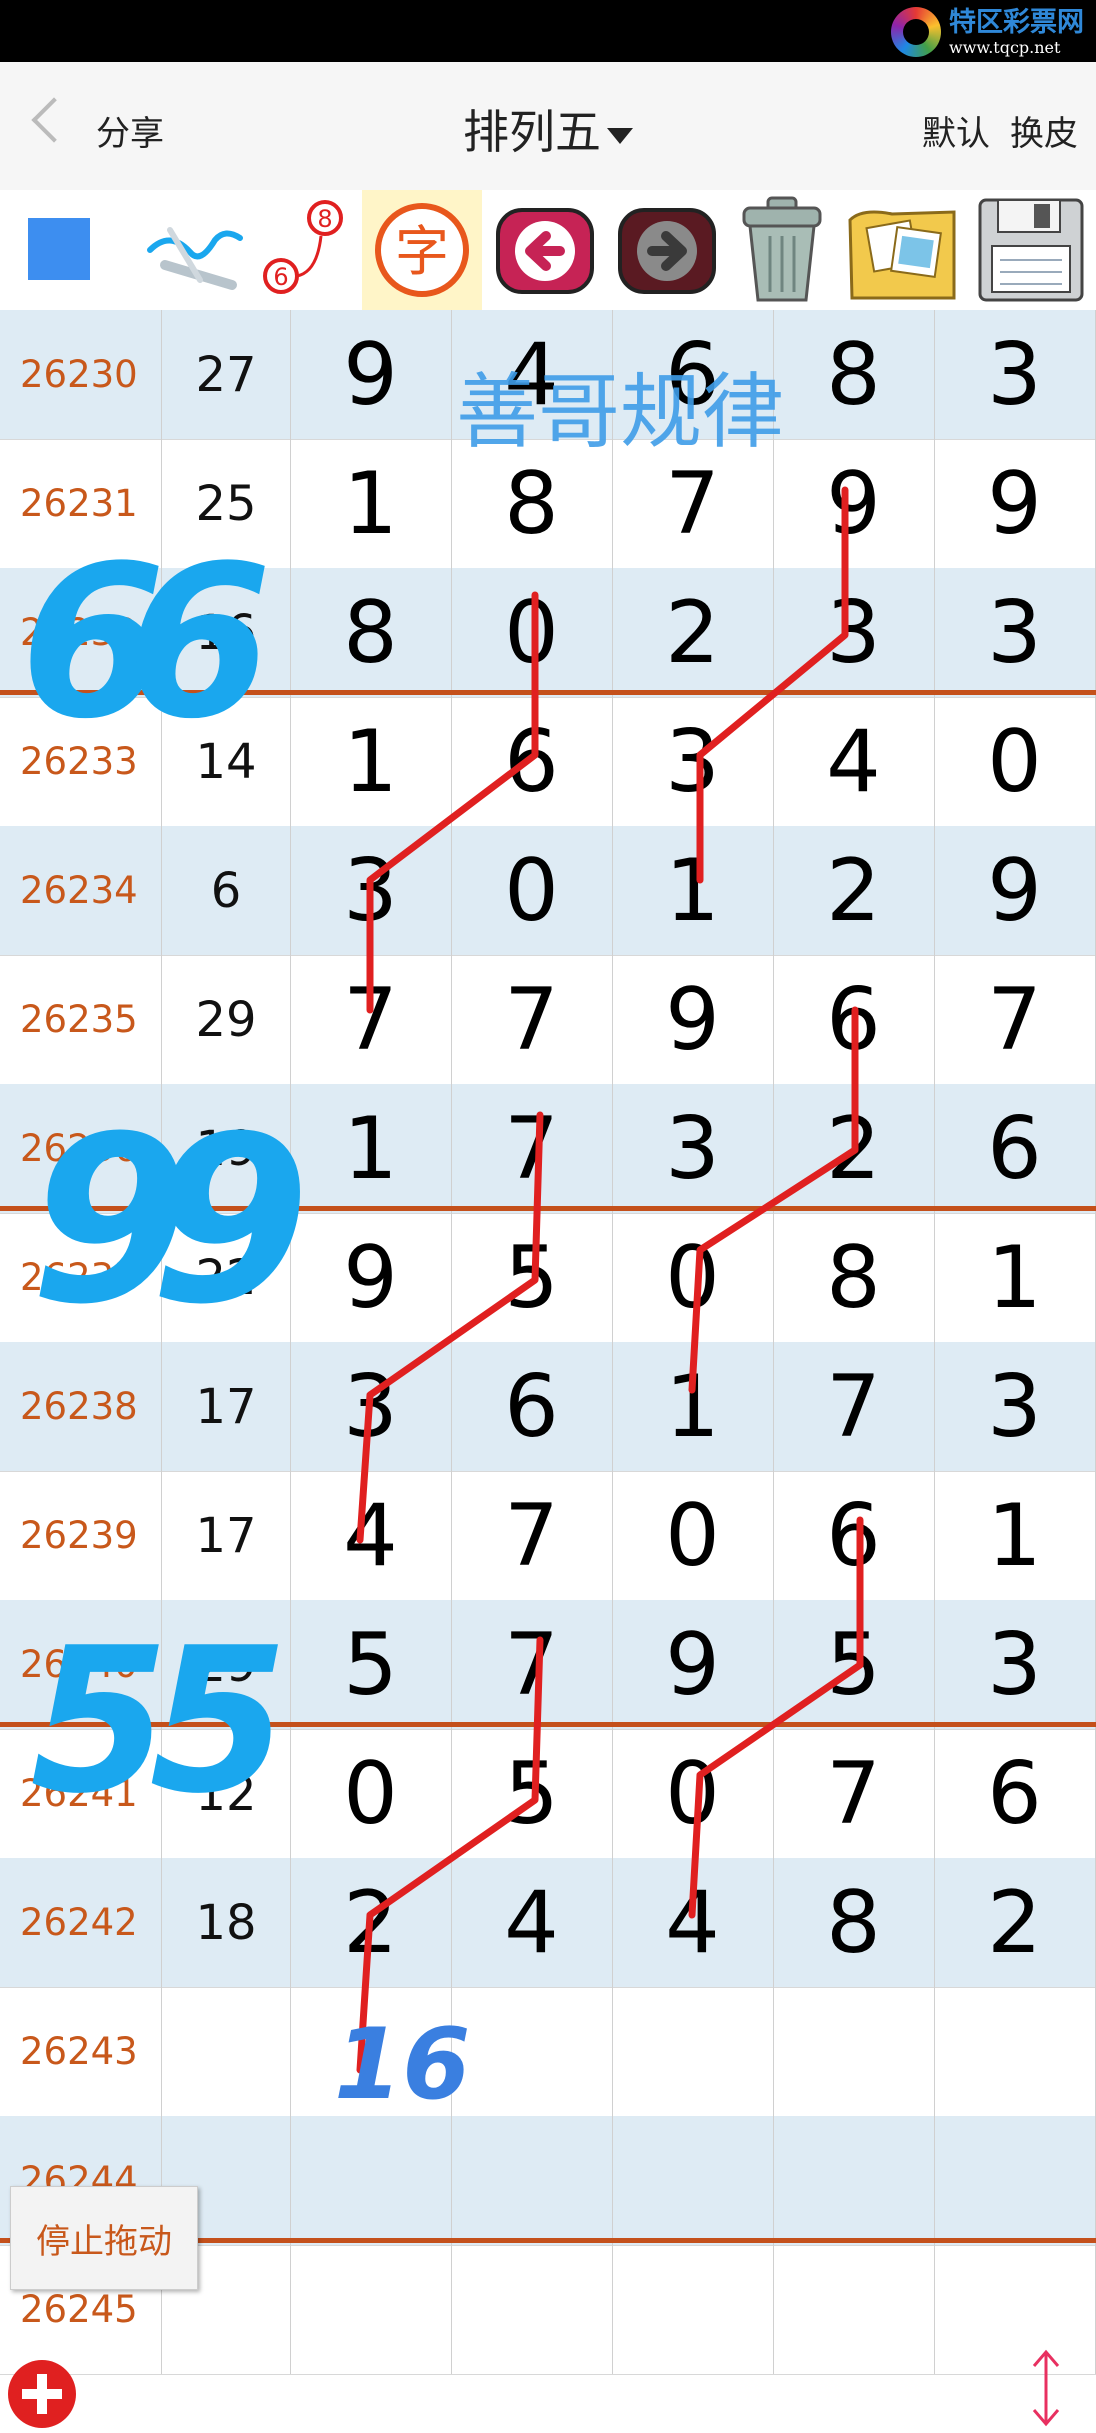 Image resolution: width=1096 pixels, height=2433 pixels. Describe the element at coordinates (104, 2238) in the screenshot. I see `stop-drag-button: 停止拖动` at that location.